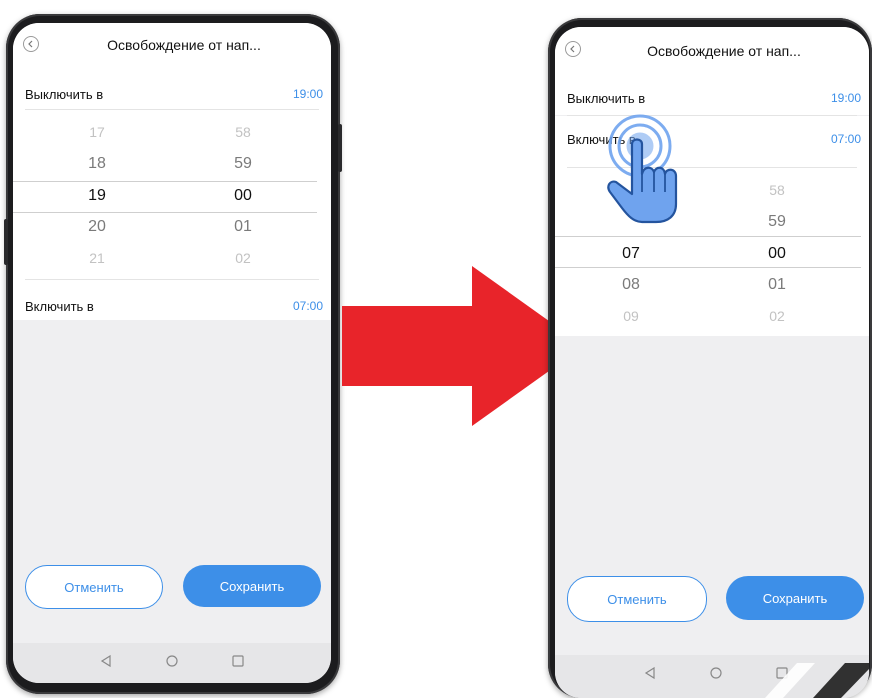 This screenshot has height=698, width=872. I want to click on time-picker: 17 18 19 20 21 58 59 00 01 02, so click(172, 195).